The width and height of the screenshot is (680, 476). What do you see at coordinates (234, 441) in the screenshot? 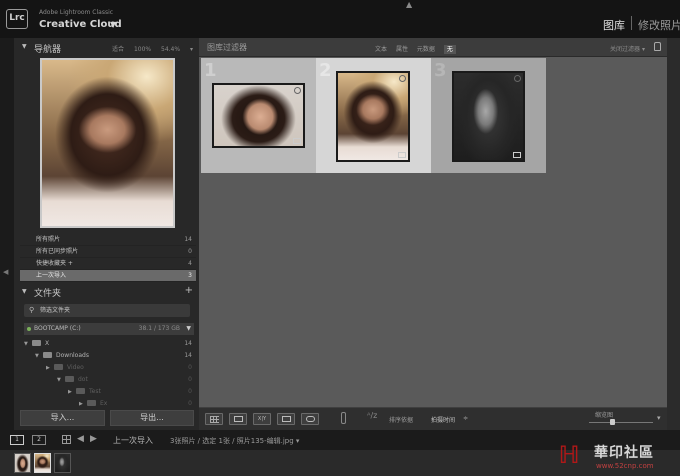
I see `filmstrip-info: 3张照片 / 选定 1张 / 照片135-编辑.jpg ▾` at bounding box center [234, 441].